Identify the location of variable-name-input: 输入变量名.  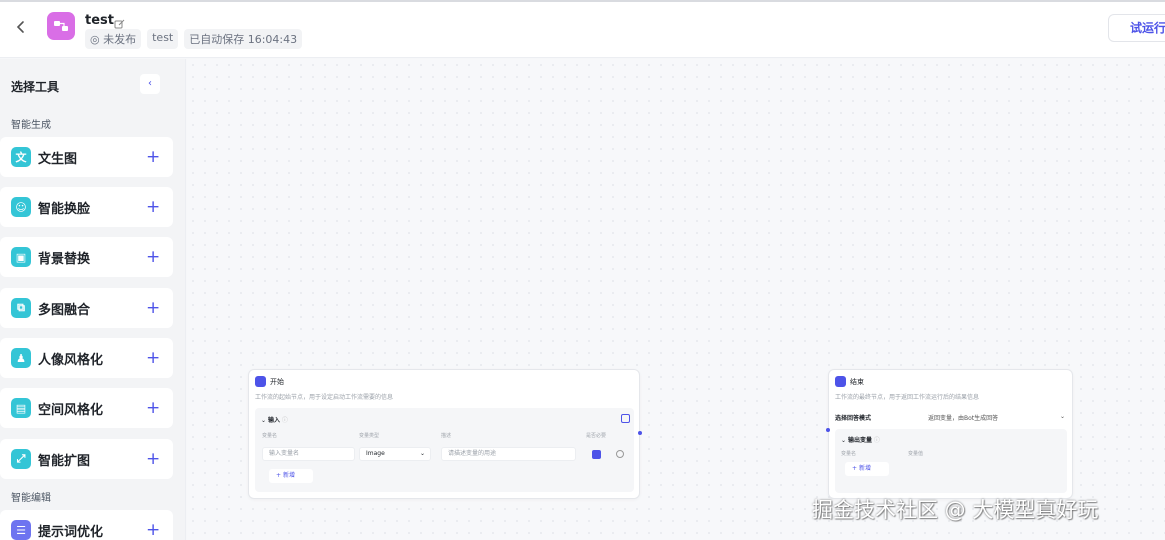
(308, 454).